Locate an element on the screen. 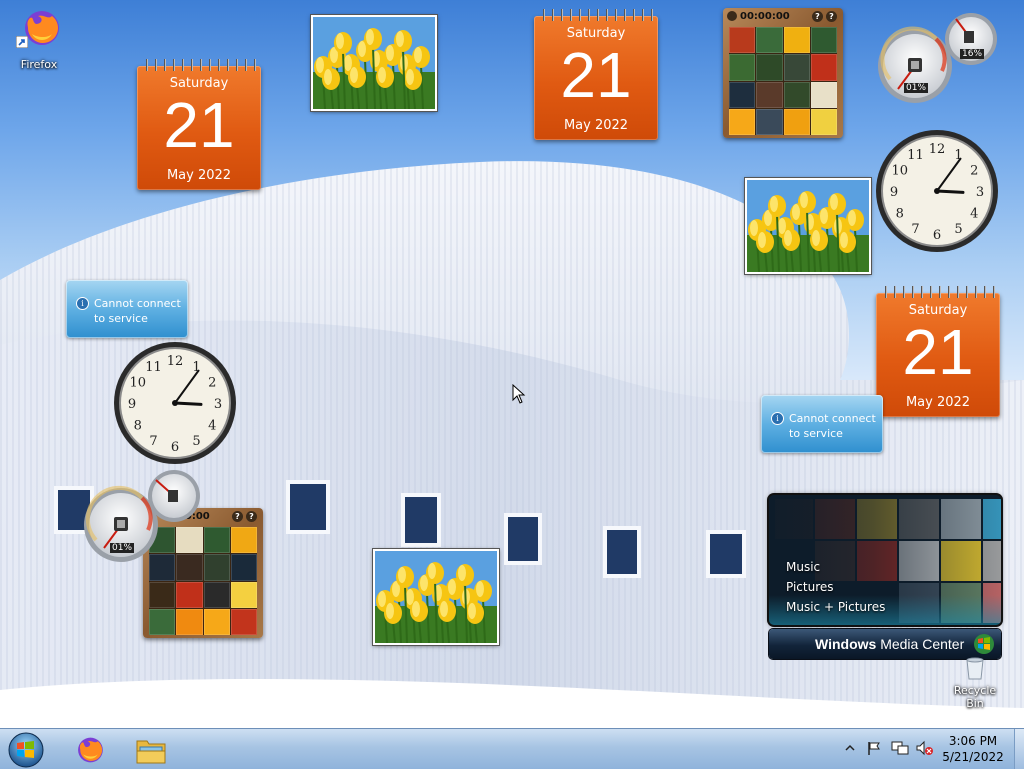 The height and width of the screenshot is (769, 1024). start-orb-icon is located at coordinates (26, 750).